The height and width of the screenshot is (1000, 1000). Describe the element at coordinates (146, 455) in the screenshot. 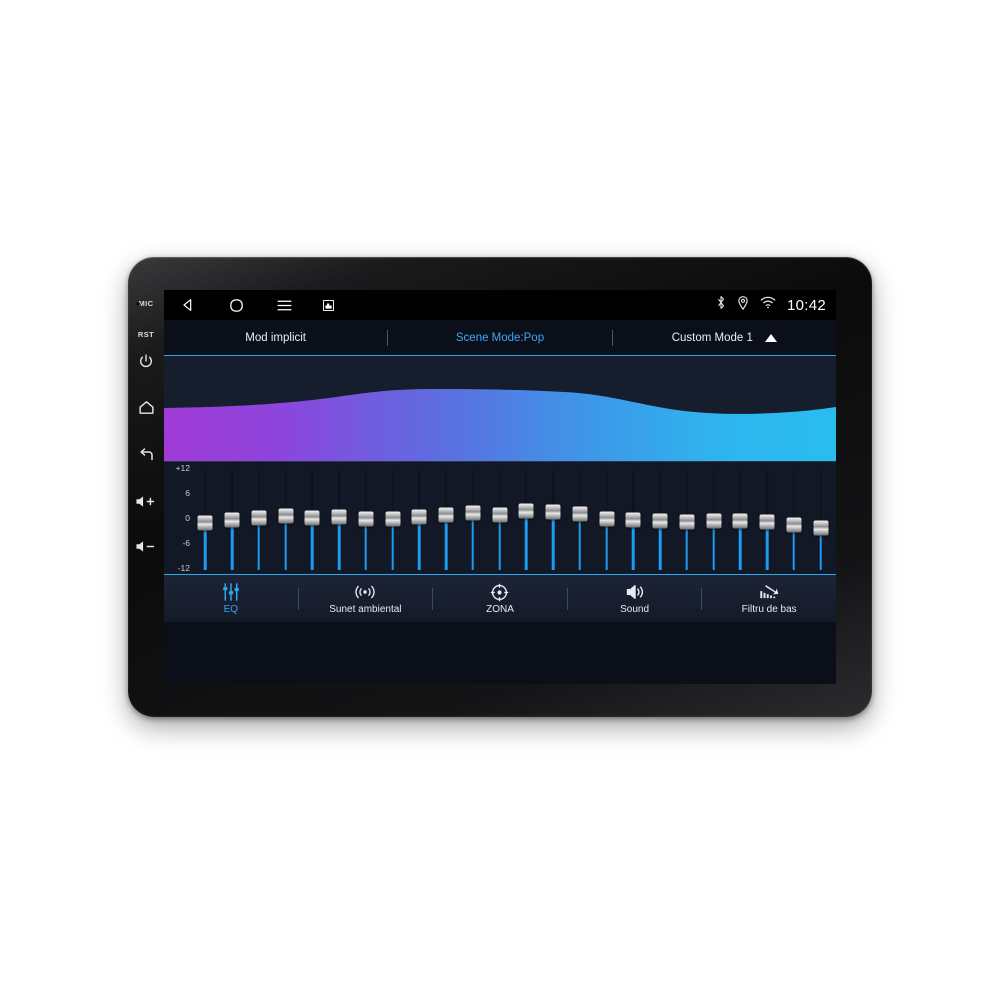

I see `return-arrow-icon` at that location.